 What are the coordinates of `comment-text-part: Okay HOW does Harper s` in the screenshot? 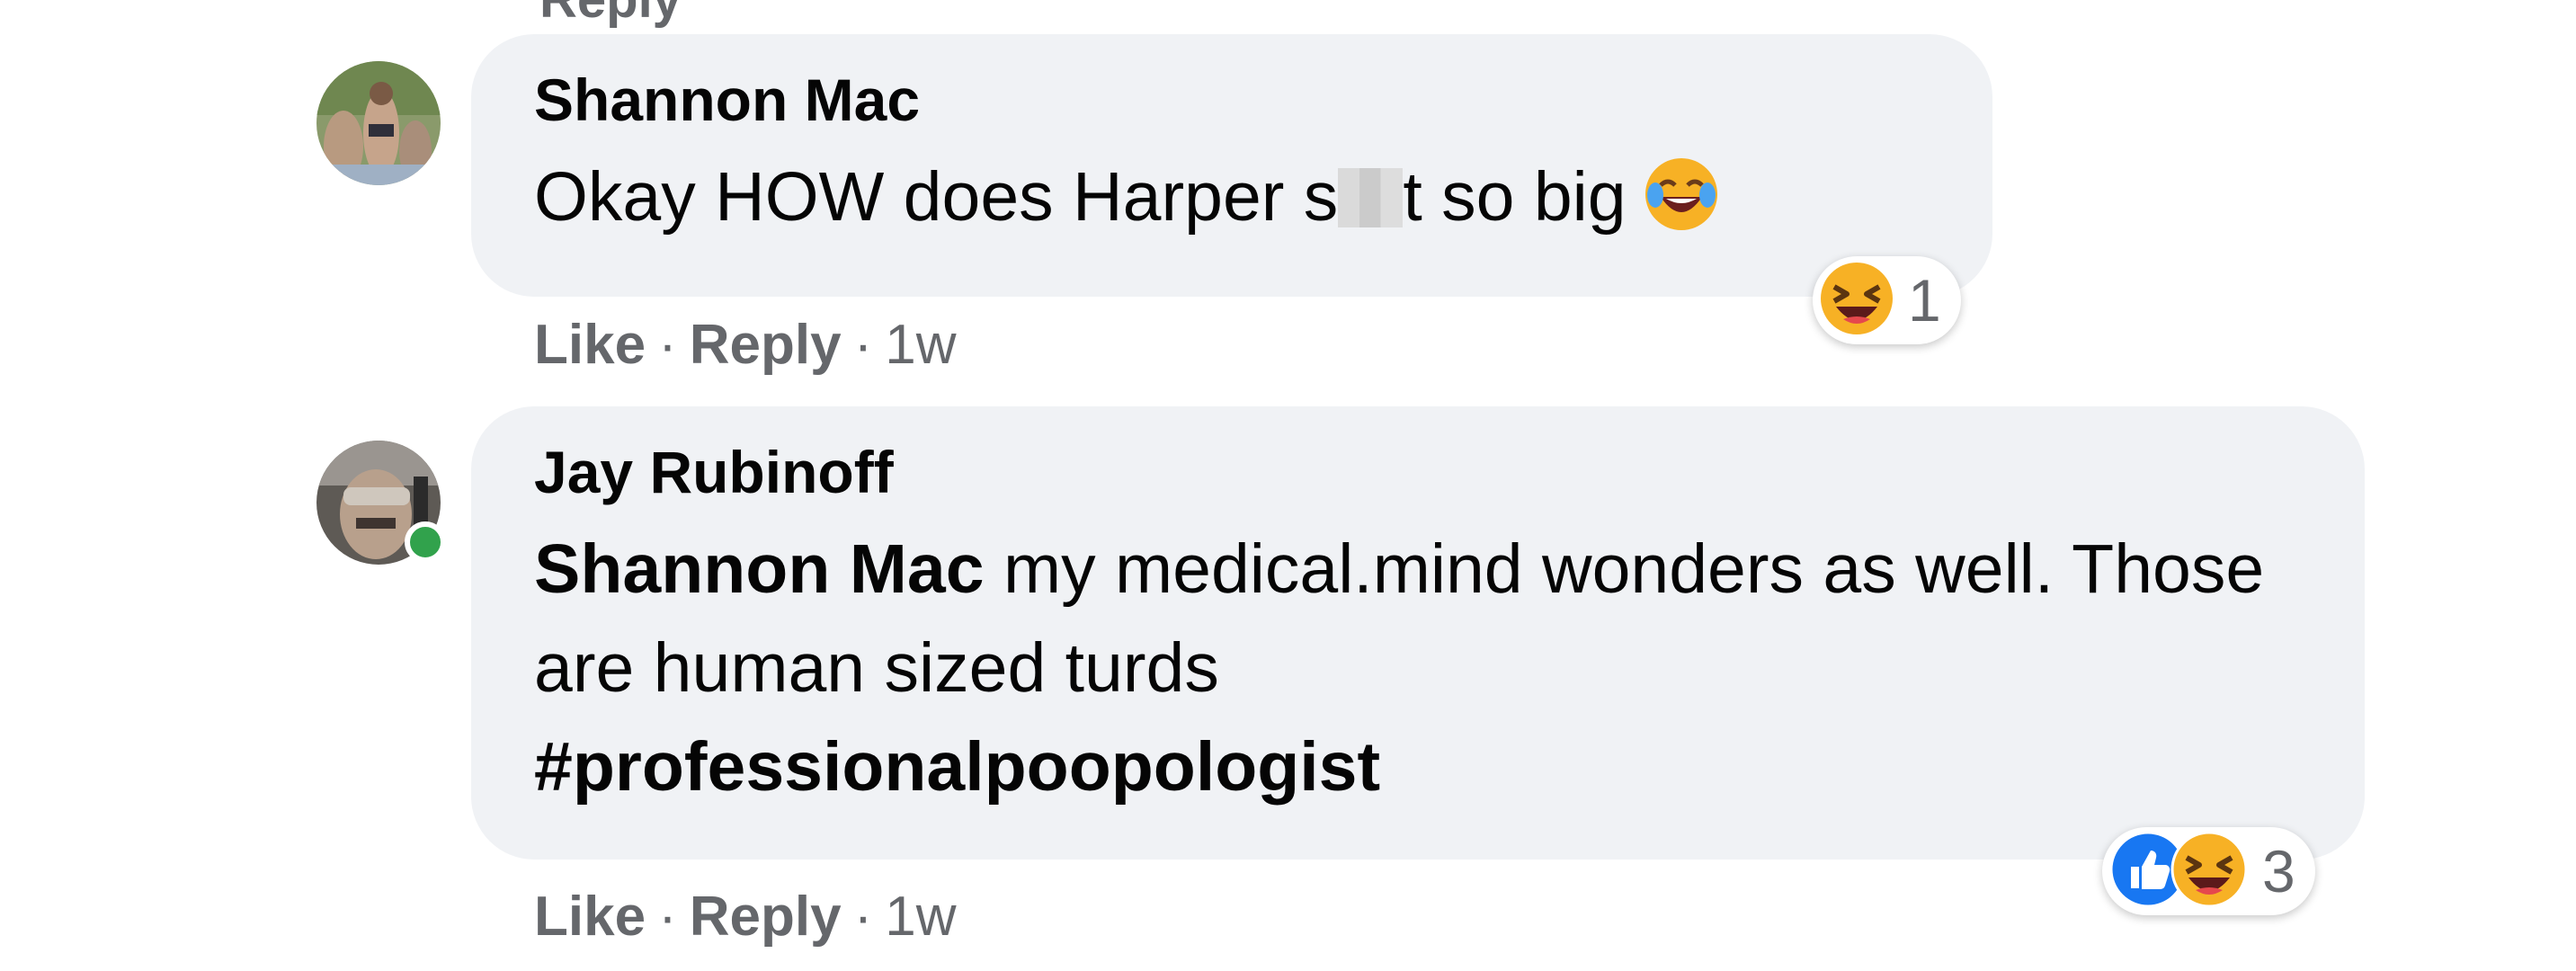 It's located at (937, 197).